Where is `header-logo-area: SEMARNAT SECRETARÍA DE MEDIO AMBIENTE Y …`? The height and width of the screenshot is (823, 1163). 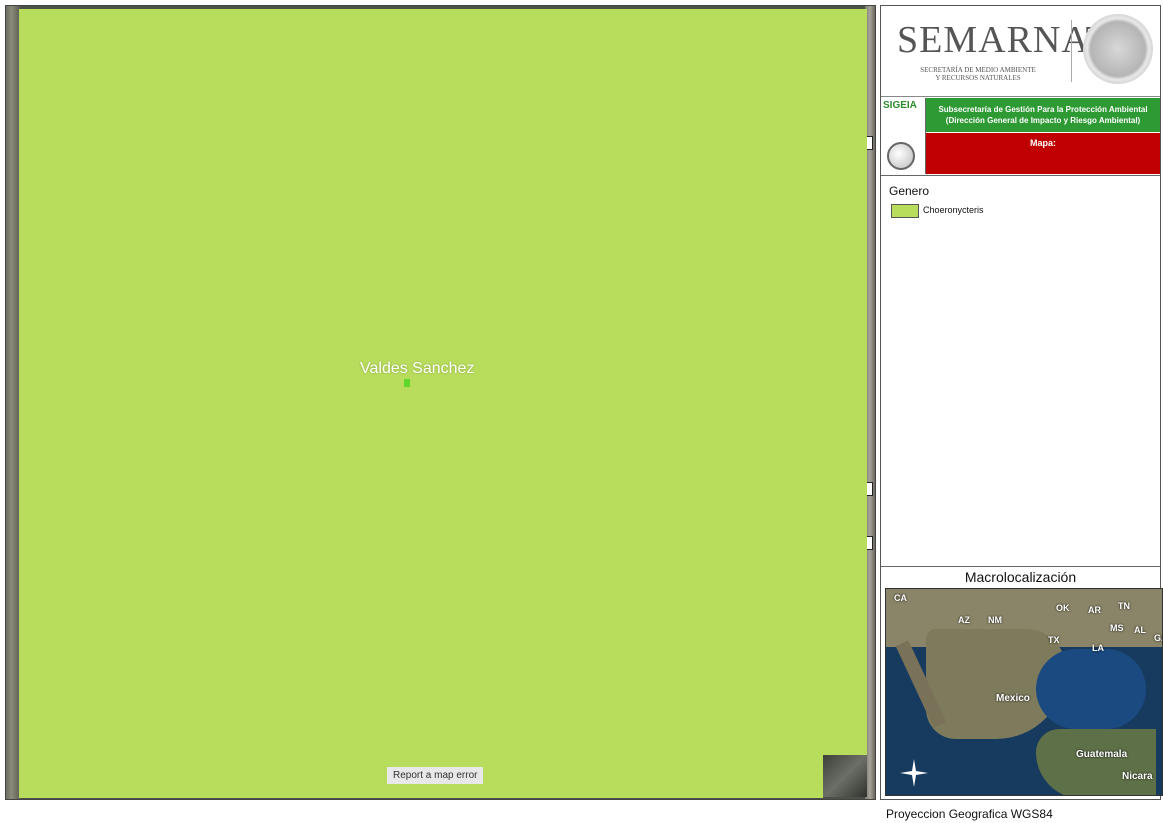
header-logo-area: SEMARNAT SECRETARÍA DE MEDIO AMBIENTE Y … is located at coordinates (1020, 51).